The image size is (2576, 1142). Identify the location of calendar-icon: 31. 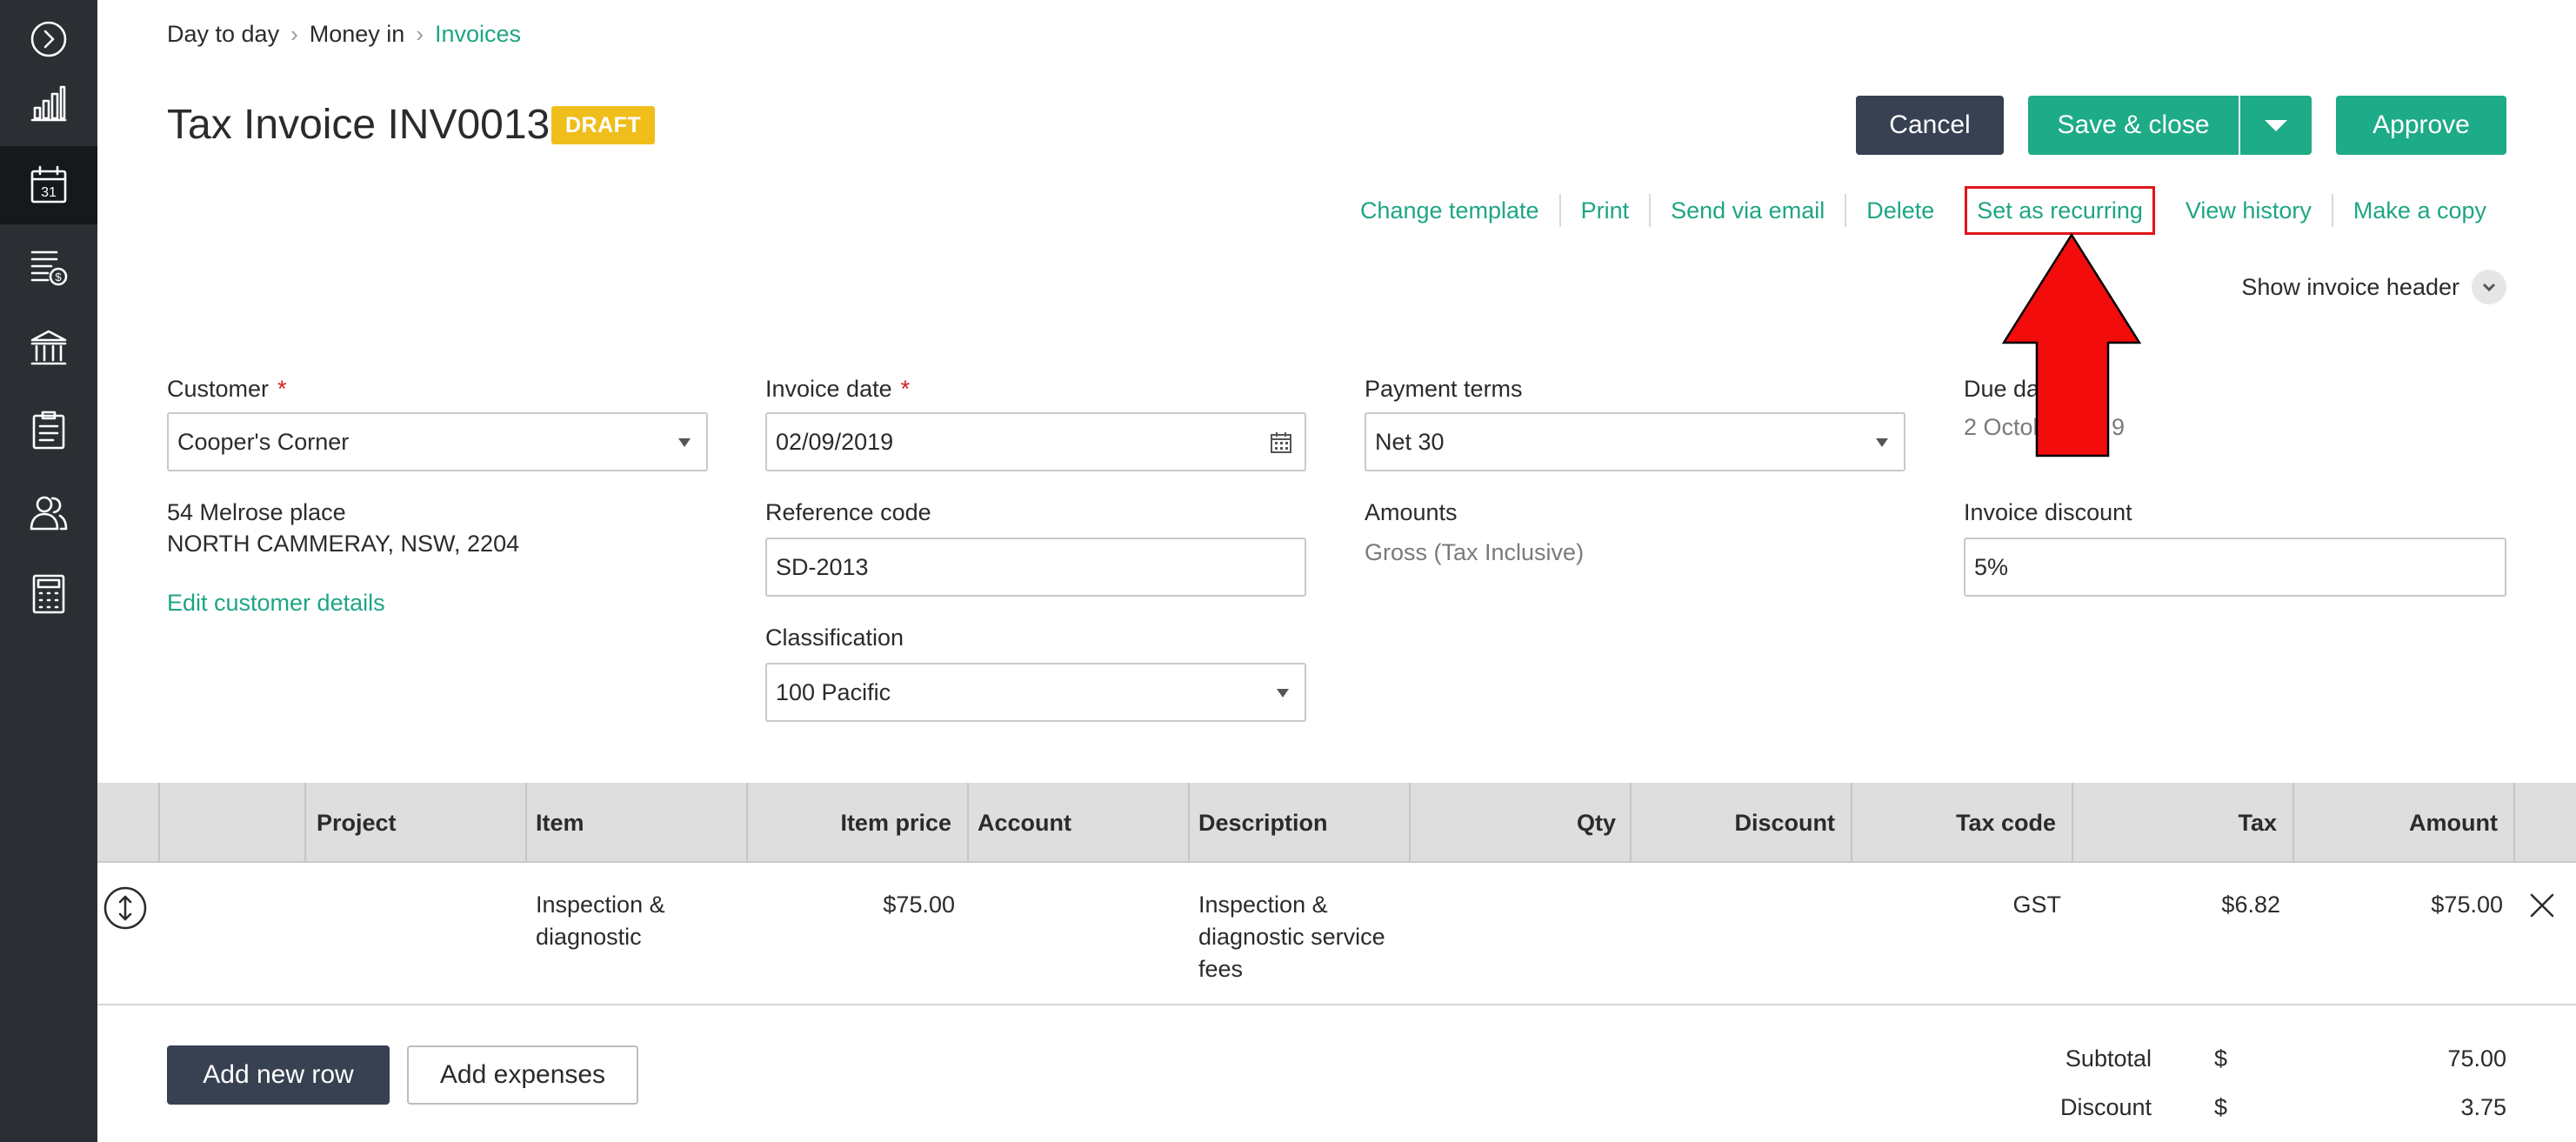
(49, 184).